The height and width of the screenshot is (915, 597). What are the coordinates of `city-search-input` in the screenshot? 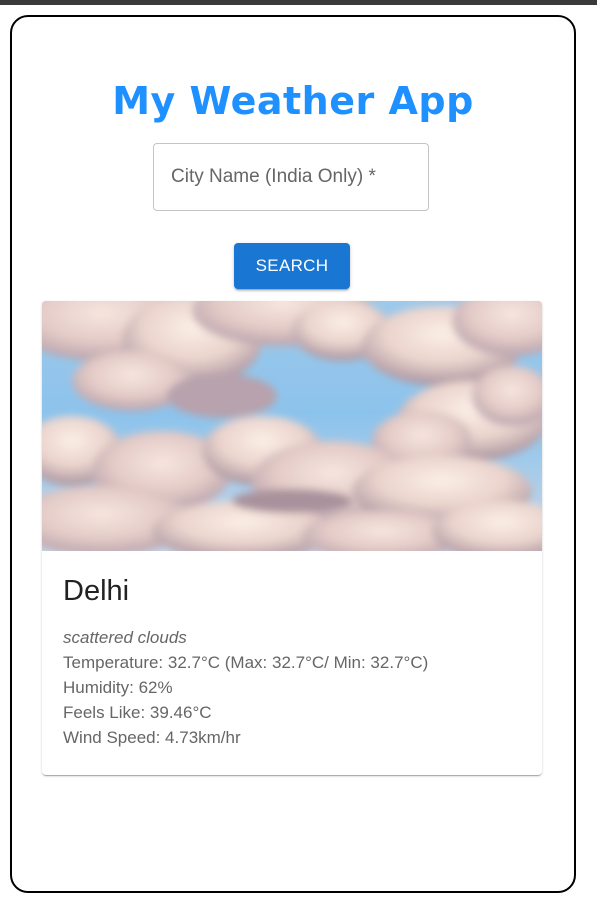 It's located at (291, 177).